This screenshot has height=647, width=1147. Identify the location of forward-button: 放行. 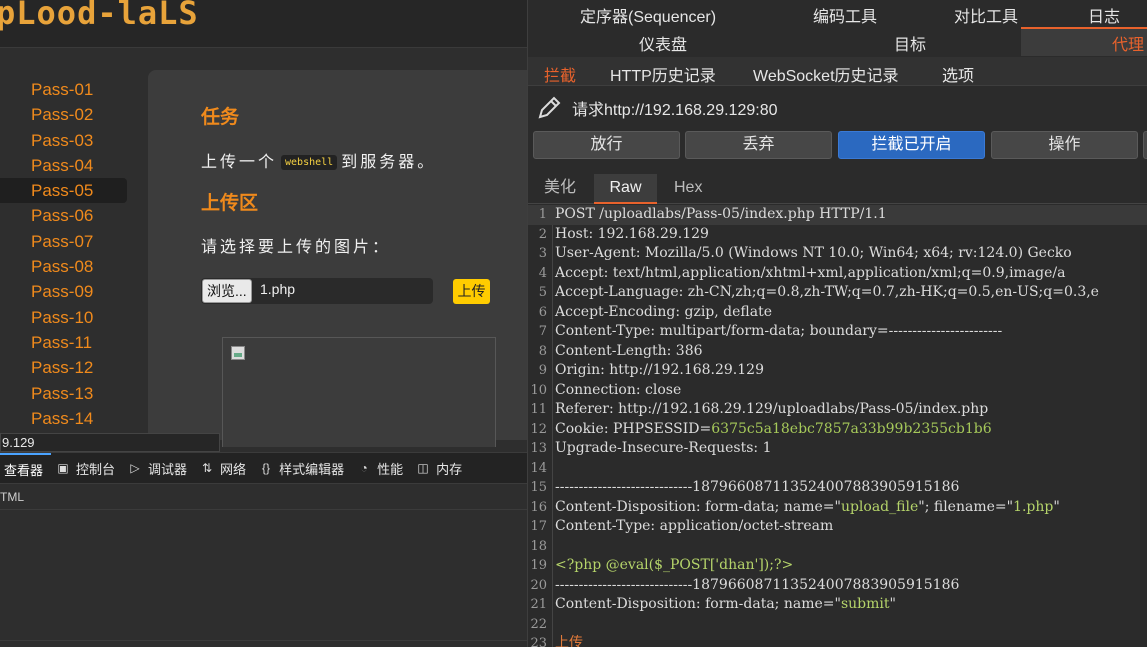
(606, 145).